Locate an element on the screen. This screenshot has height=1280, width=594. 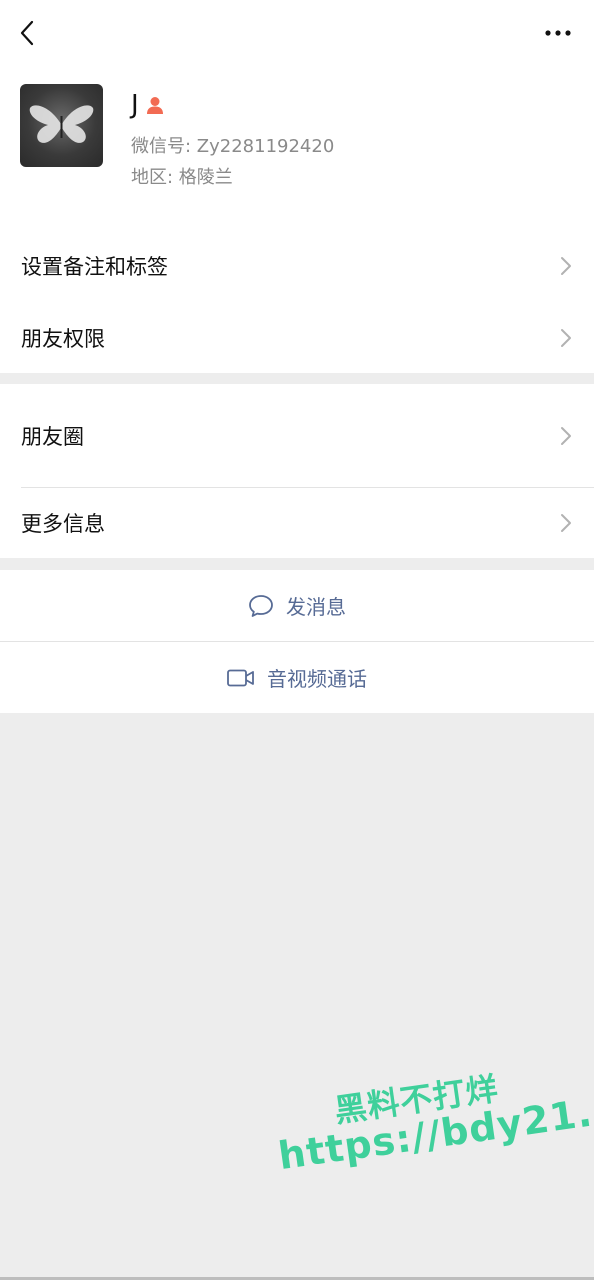
video-camera-icon is located at coordinates (241, 678).